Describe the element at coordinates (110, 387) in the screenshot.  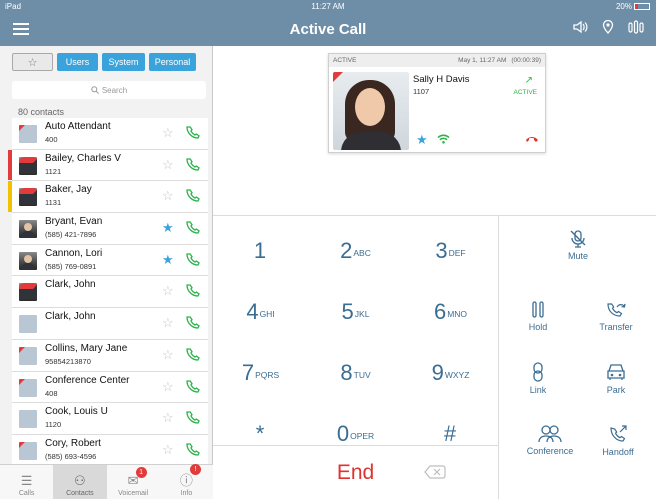
I see `contact-row: Conference Center 408 ☆` at that location.